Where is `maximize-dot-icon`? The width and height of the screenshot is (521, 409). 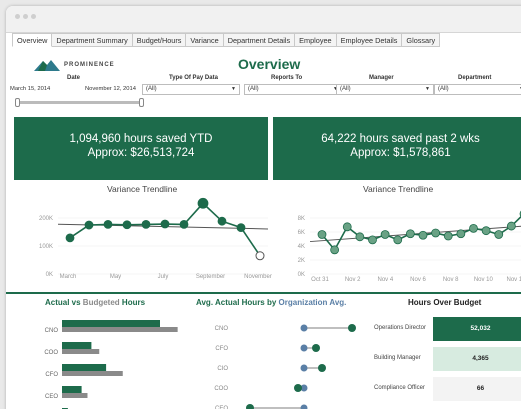
maximize-dot-icon is located at coordinates (33, 16).